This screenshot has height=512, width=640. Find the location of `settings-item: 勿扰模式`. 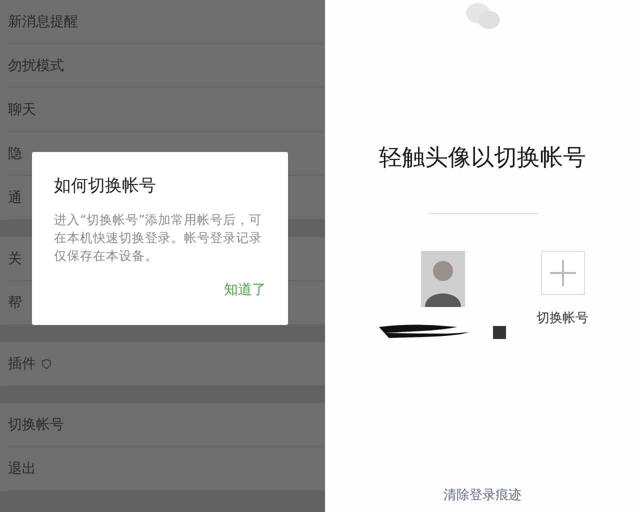

settings-item: 勿扰模式 is located at coordinates (36, 65).